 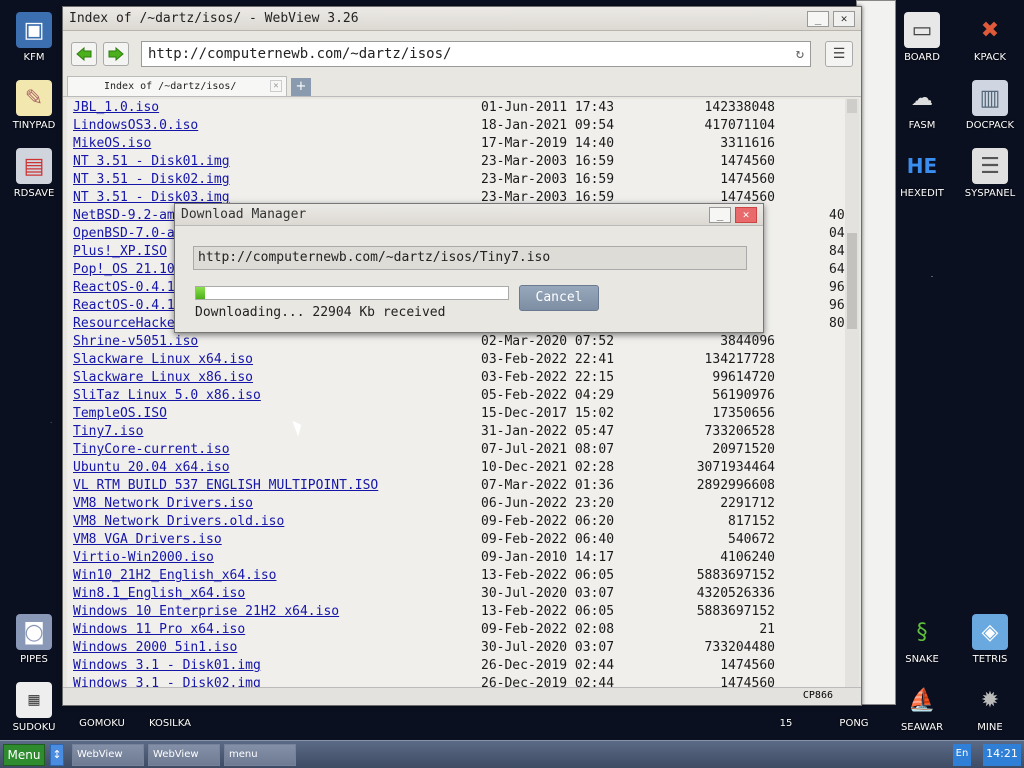 I want to click on file-link: Win8.1_English_x64.iso, so click(x=159, y=594).